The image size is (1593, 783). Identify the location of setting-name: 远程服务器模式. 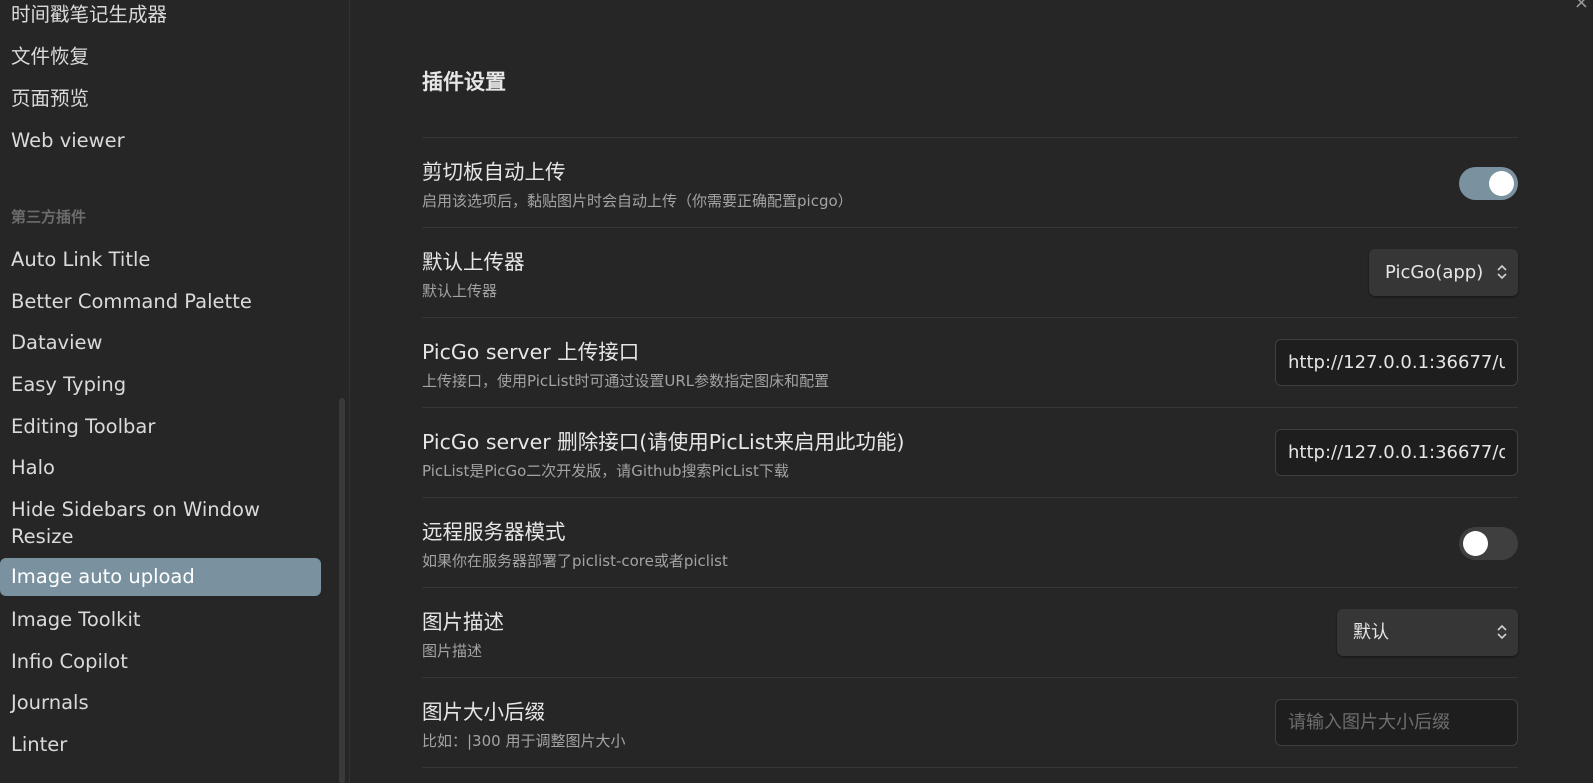
(494, 532).